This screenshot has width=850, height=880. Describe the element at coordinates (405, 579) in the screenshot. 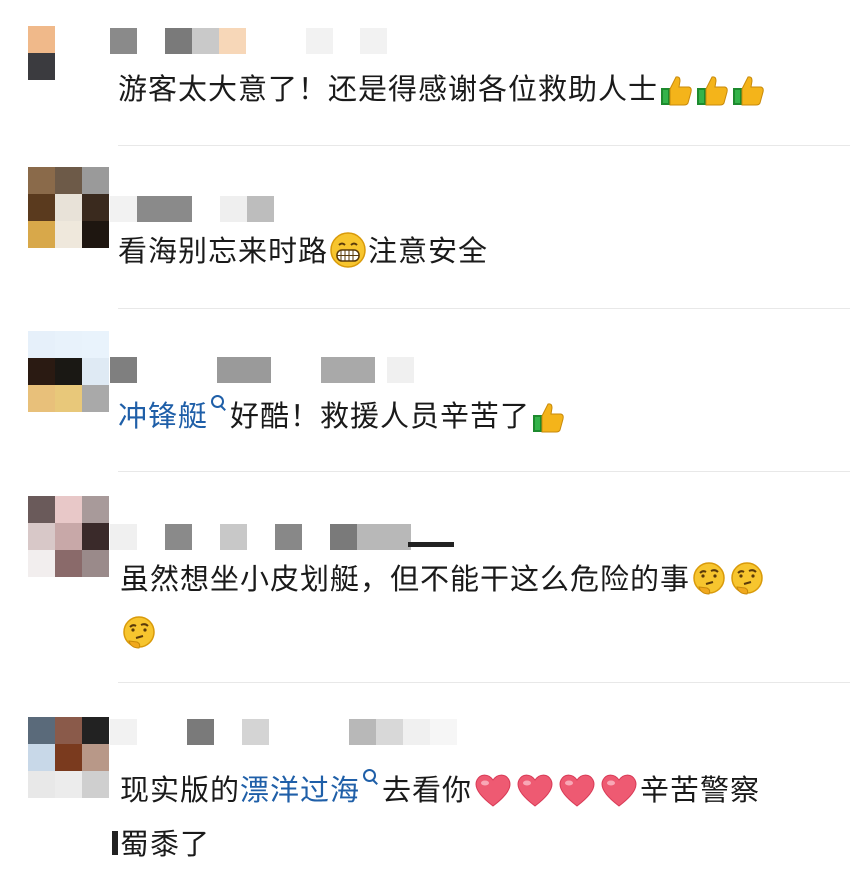

I see `comment-text-body: 虽然想坐小皮划艇，但不能干这么危险的事` at that location.